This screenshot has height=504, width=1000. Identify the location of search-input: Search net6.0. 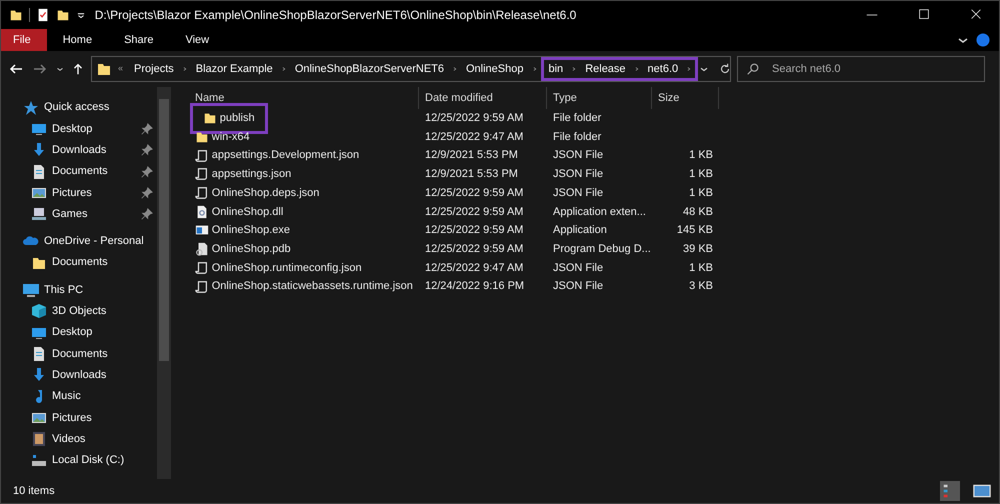
(877, 69).